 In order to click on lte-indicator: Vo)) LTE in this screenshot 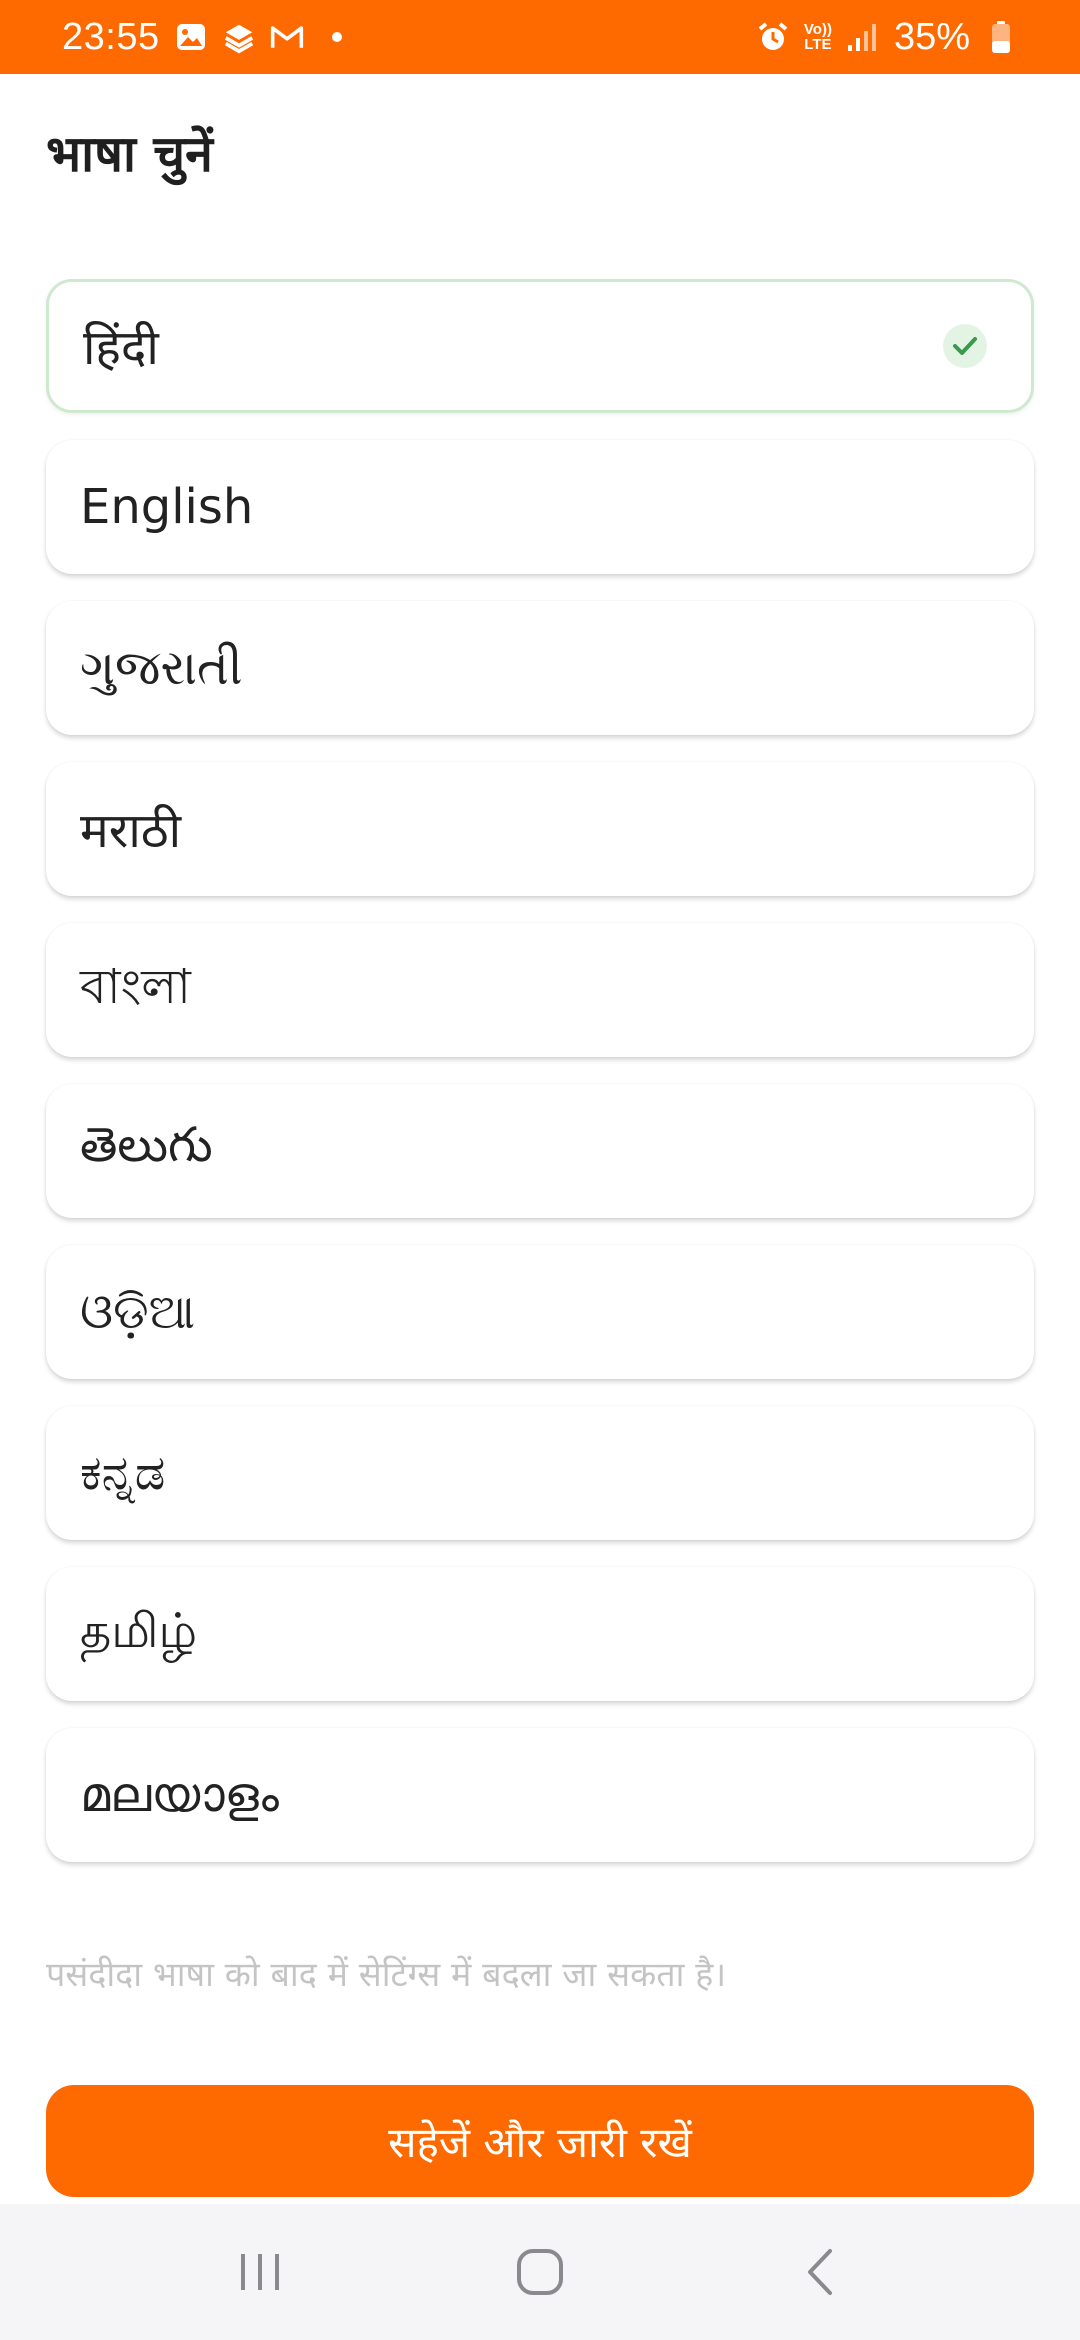, I will do `click(818, 37)`.